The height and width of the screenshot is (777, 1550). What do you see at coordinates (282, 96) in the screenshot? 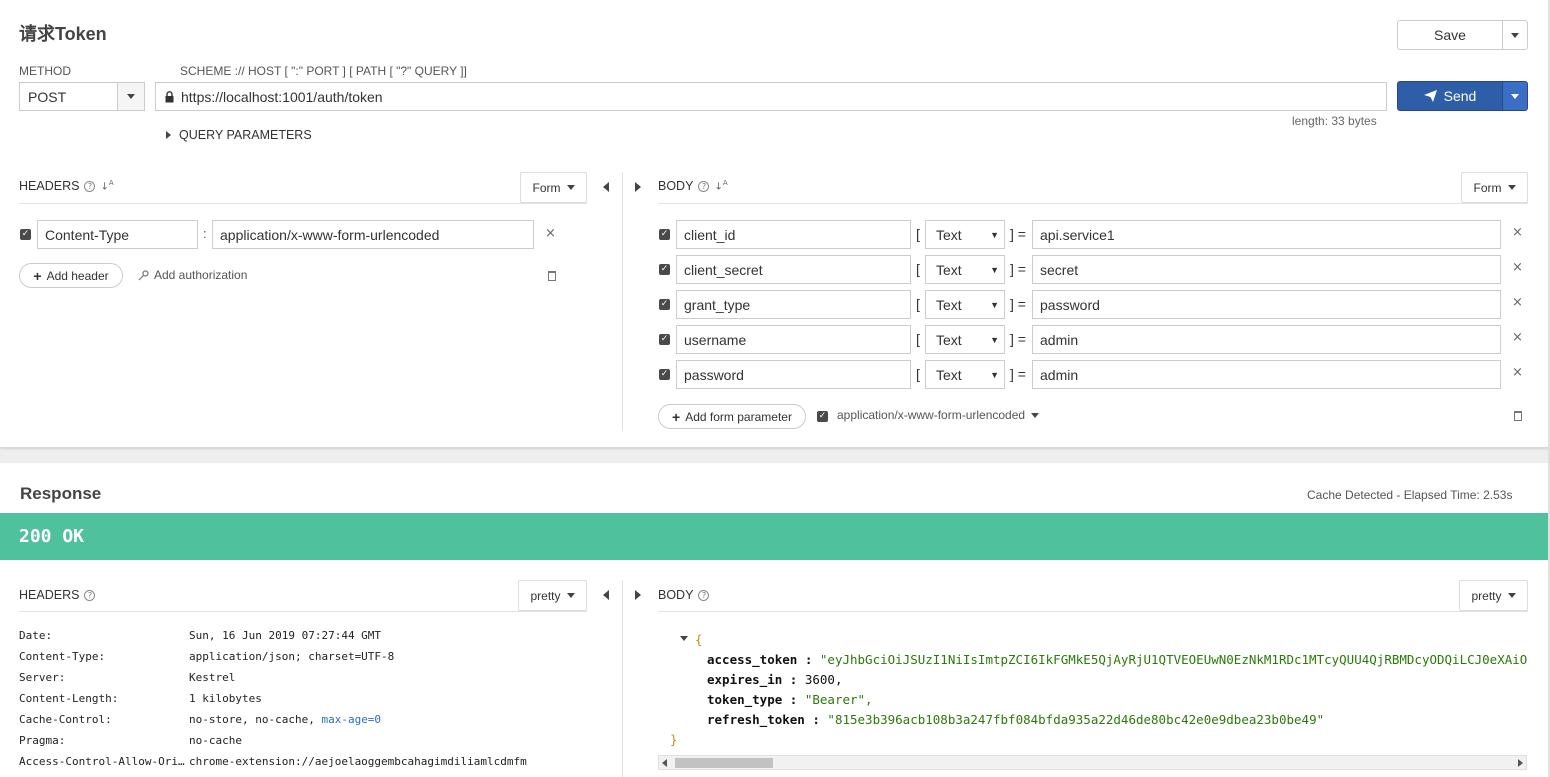
I see `url-value: https://localhost:1001/auth/token` at bounding box center [282, 96].